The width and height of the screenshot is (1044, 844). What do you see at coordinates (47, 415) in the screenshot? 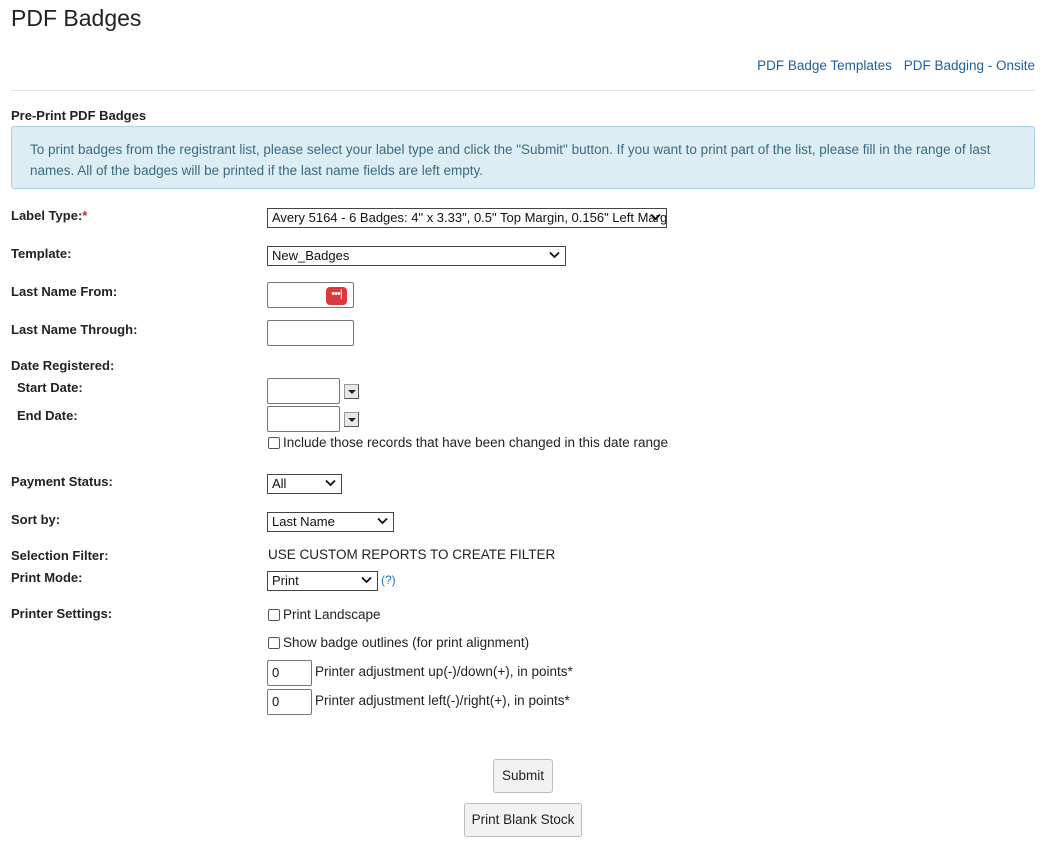
I see `end-date-label: End Date:` at bounding box center [47, 415].